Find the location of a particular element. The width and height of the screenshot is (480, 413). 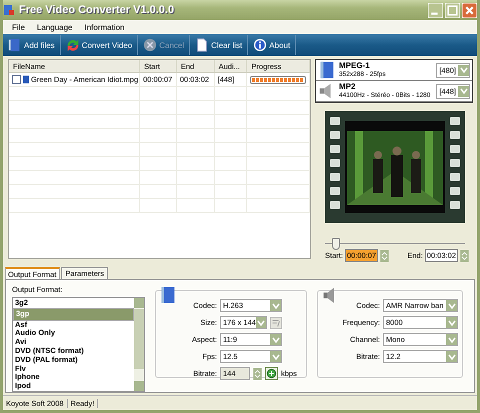

format-name: MP2 is located at coordinates (347, 86).